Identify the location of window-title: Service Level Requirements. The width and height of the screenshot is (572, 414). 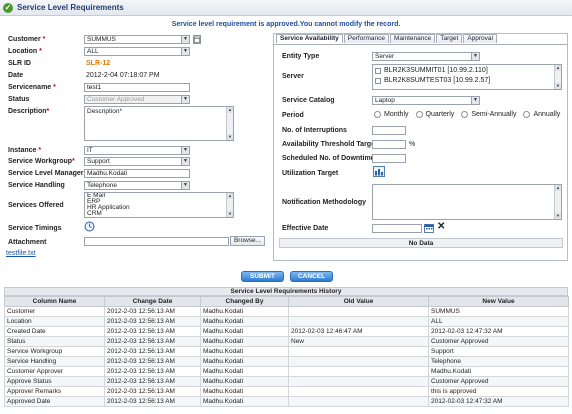
(70, 7).